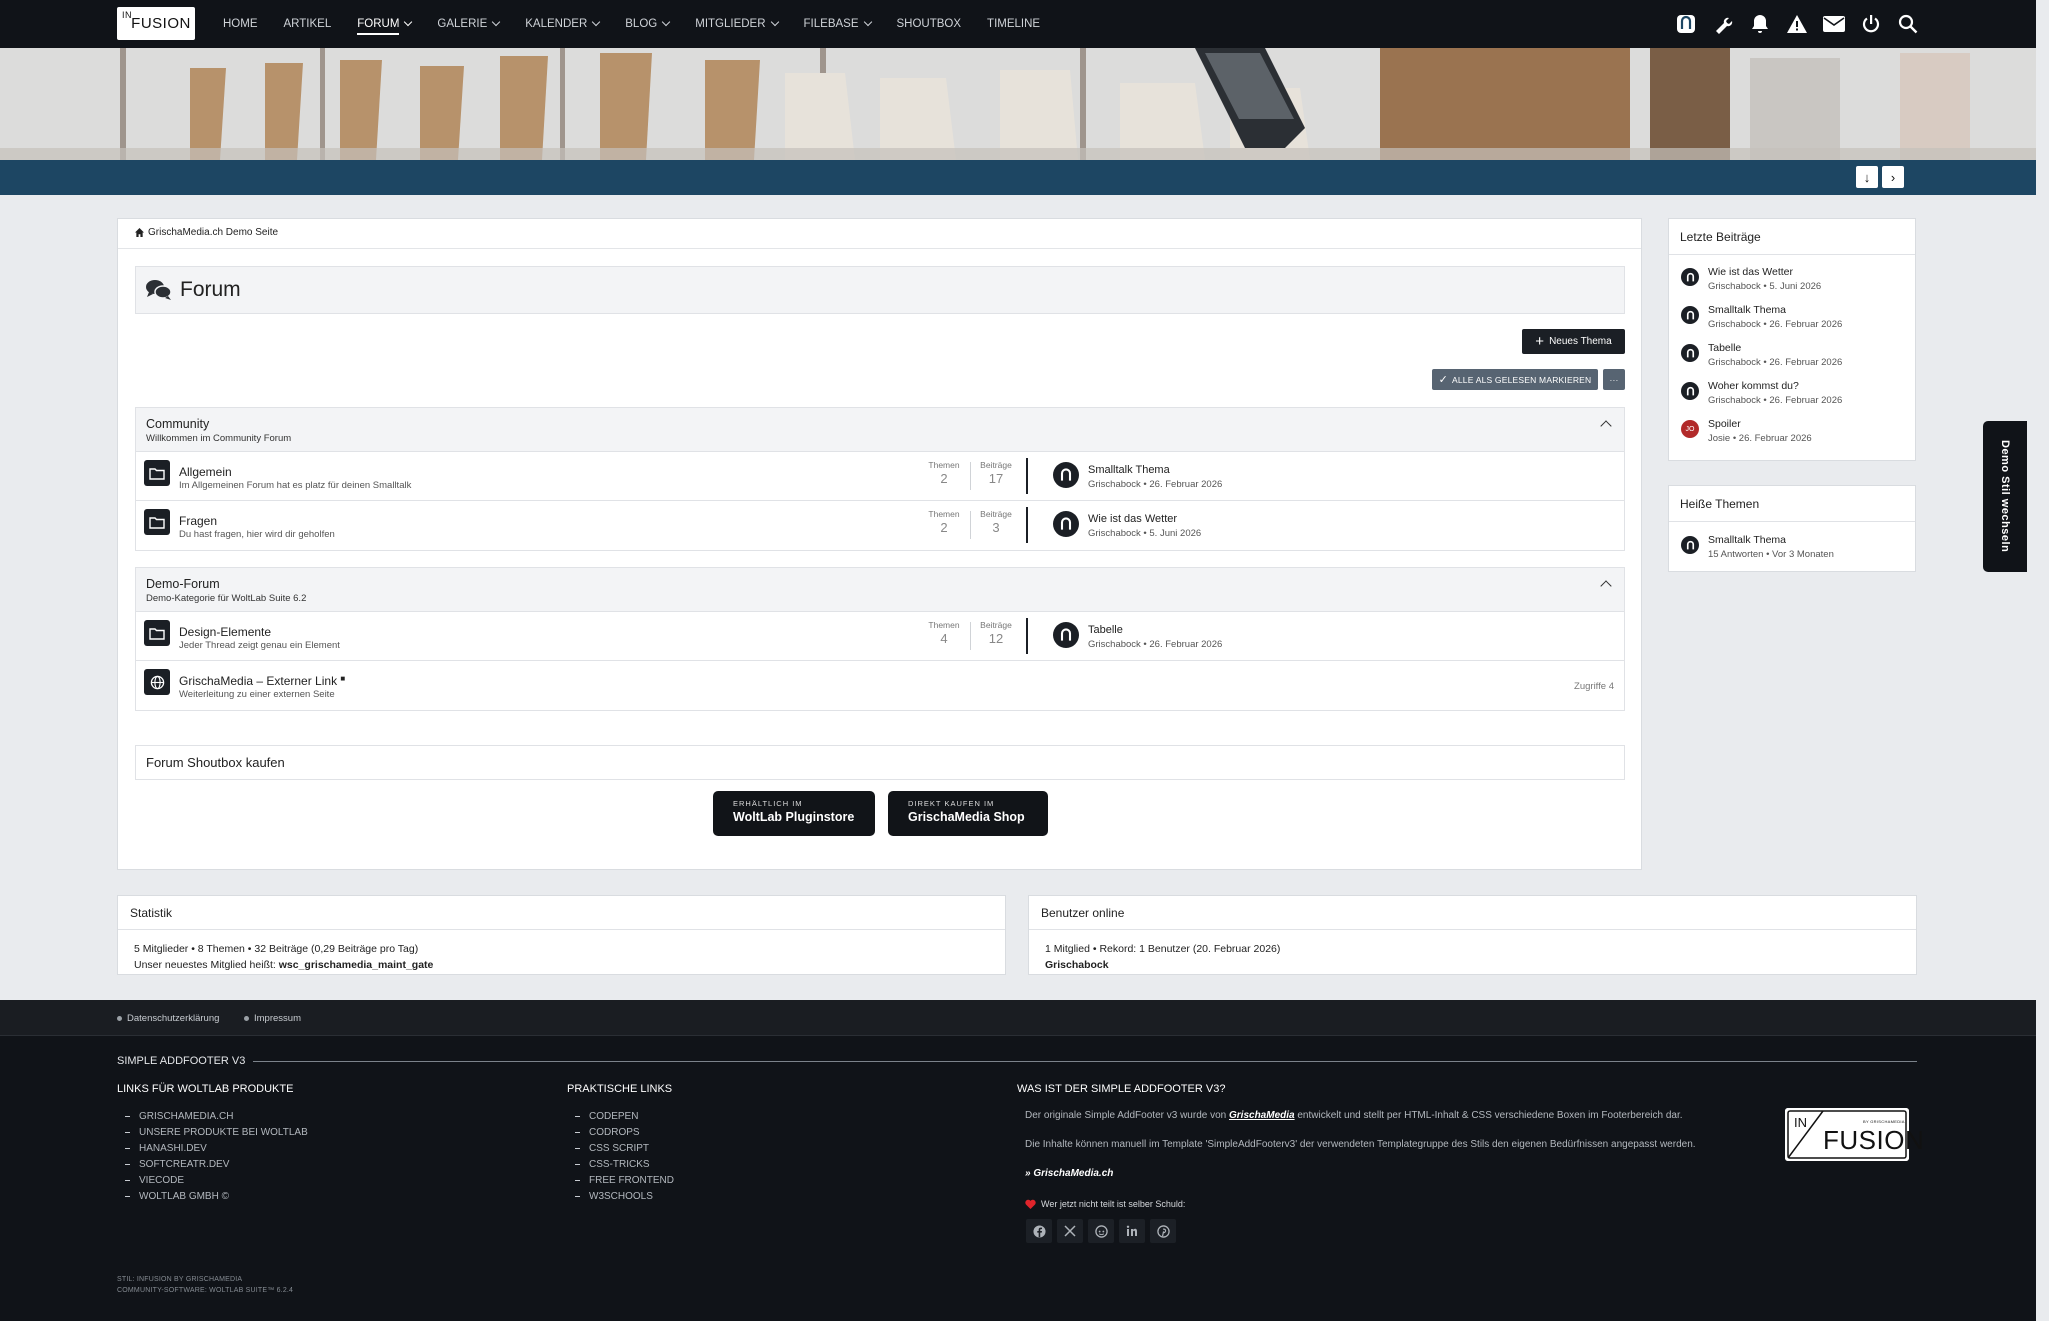 This screenshot has height=1321, width=2049. What do you see at coordinates (225, 632) in the screenshot?
I see `board-title: Design-Elemente` at bounding box center [225, 632].